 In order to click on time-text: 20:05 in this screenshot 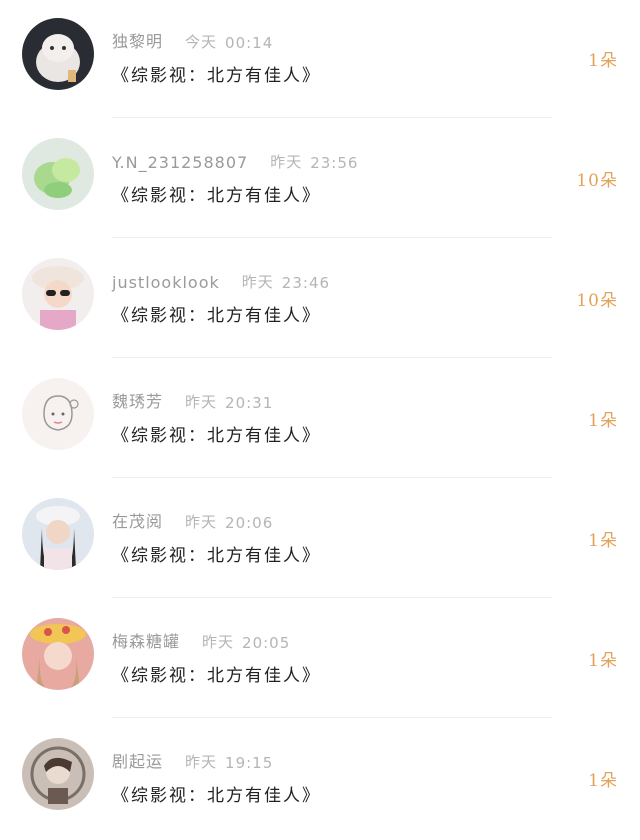, I will do `click(266, 643)`.